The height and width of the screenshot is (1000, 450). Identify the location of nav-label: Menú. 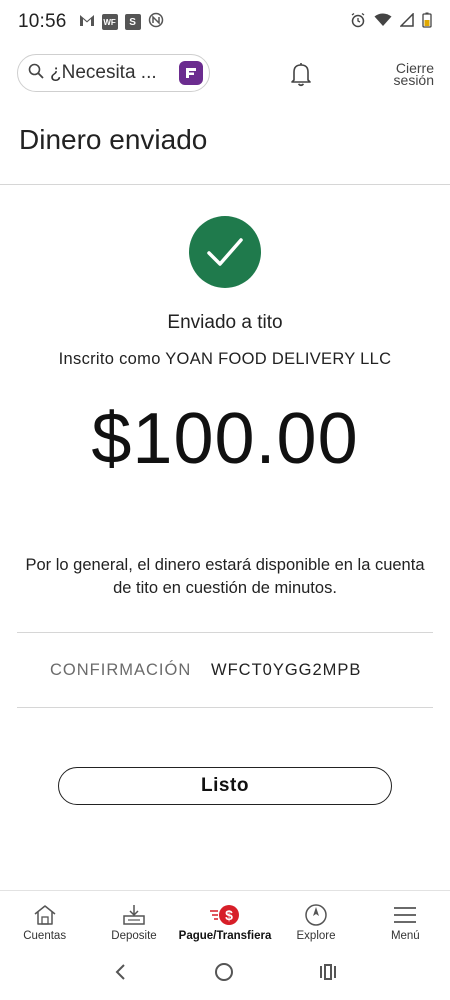
(405, 936).